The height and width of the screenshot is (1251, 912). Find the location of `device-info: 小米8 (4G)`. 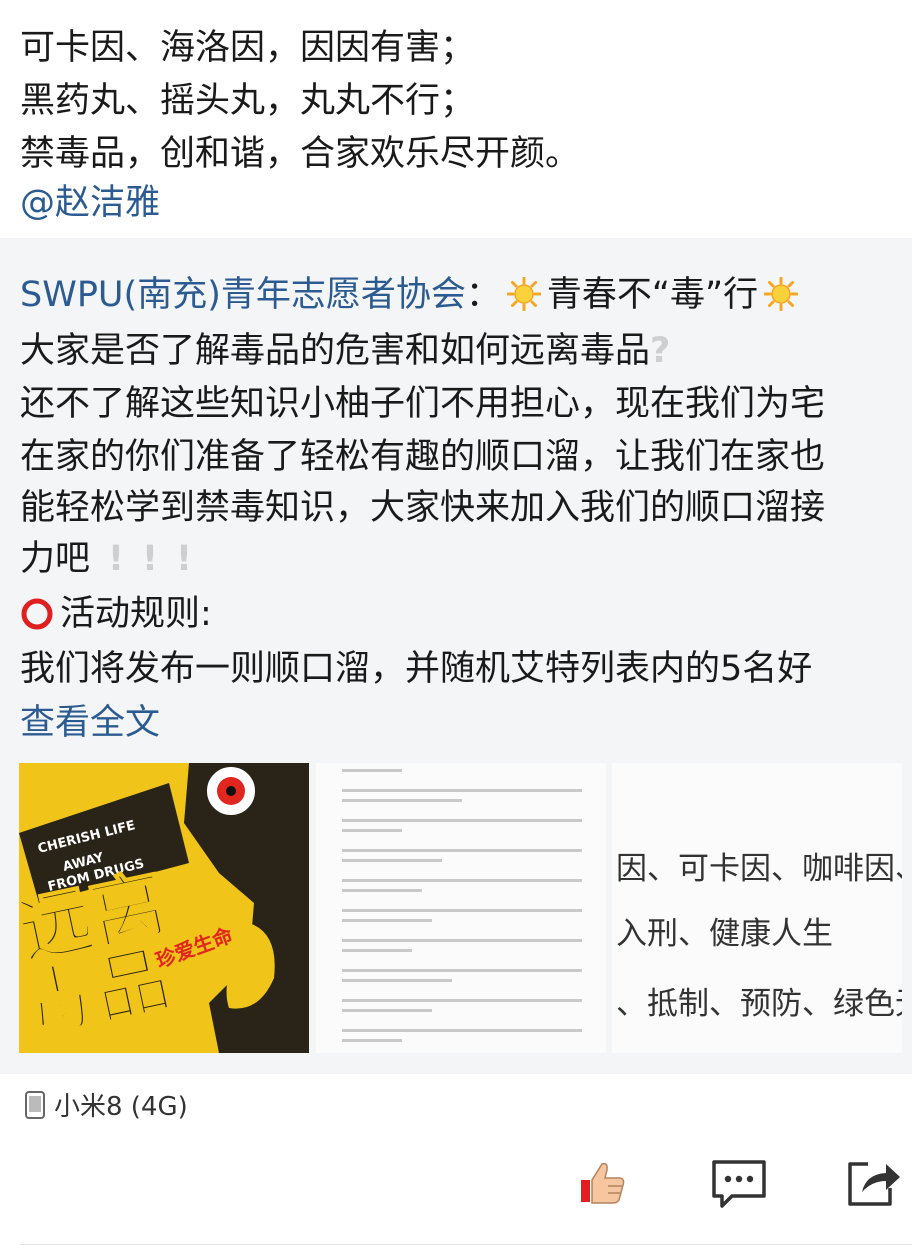

device-info: 小米8 (4G) is located at coordinates (106, 1104).